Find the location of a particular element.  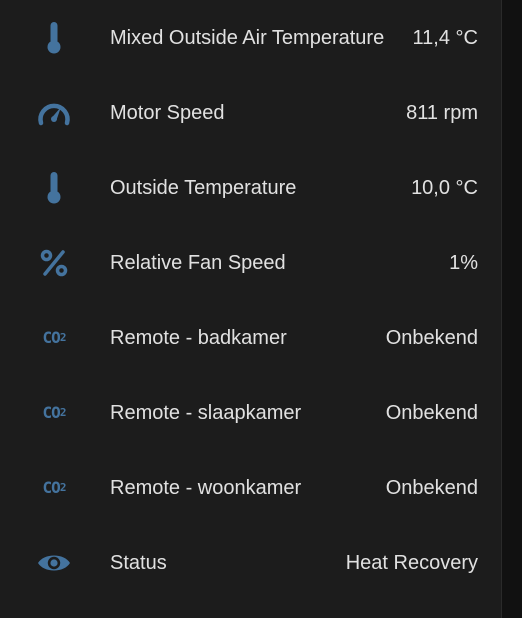

entity-label: Outside Temperature is located at coordinates (203, 187).